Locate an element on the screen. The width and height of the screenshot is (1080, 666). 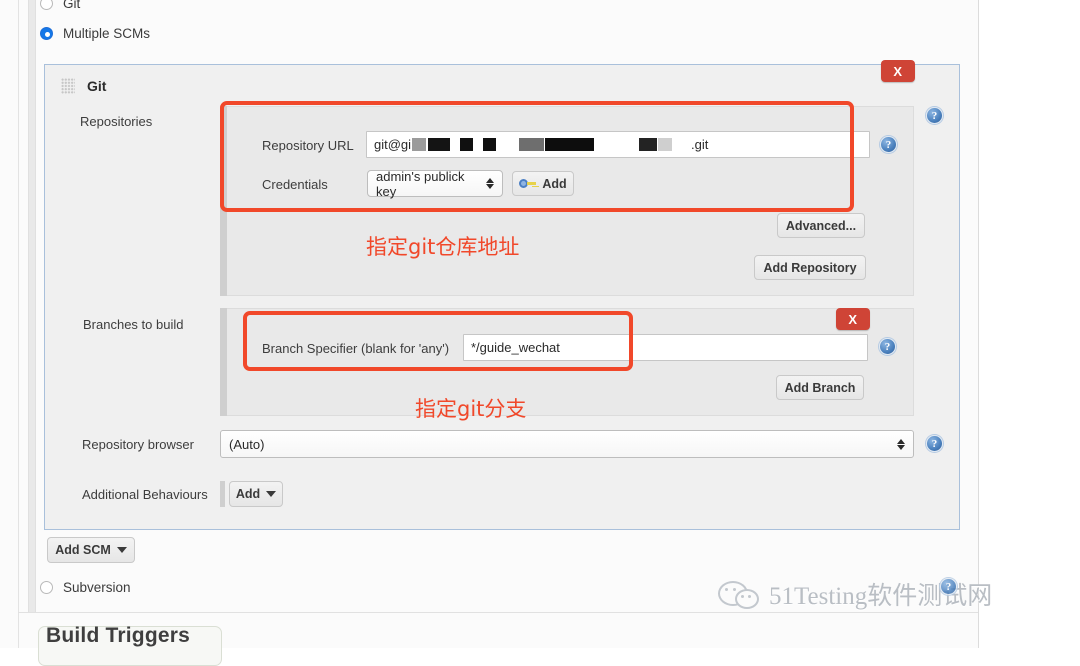
drag-grip-icon is located at coordinates (68, 86).